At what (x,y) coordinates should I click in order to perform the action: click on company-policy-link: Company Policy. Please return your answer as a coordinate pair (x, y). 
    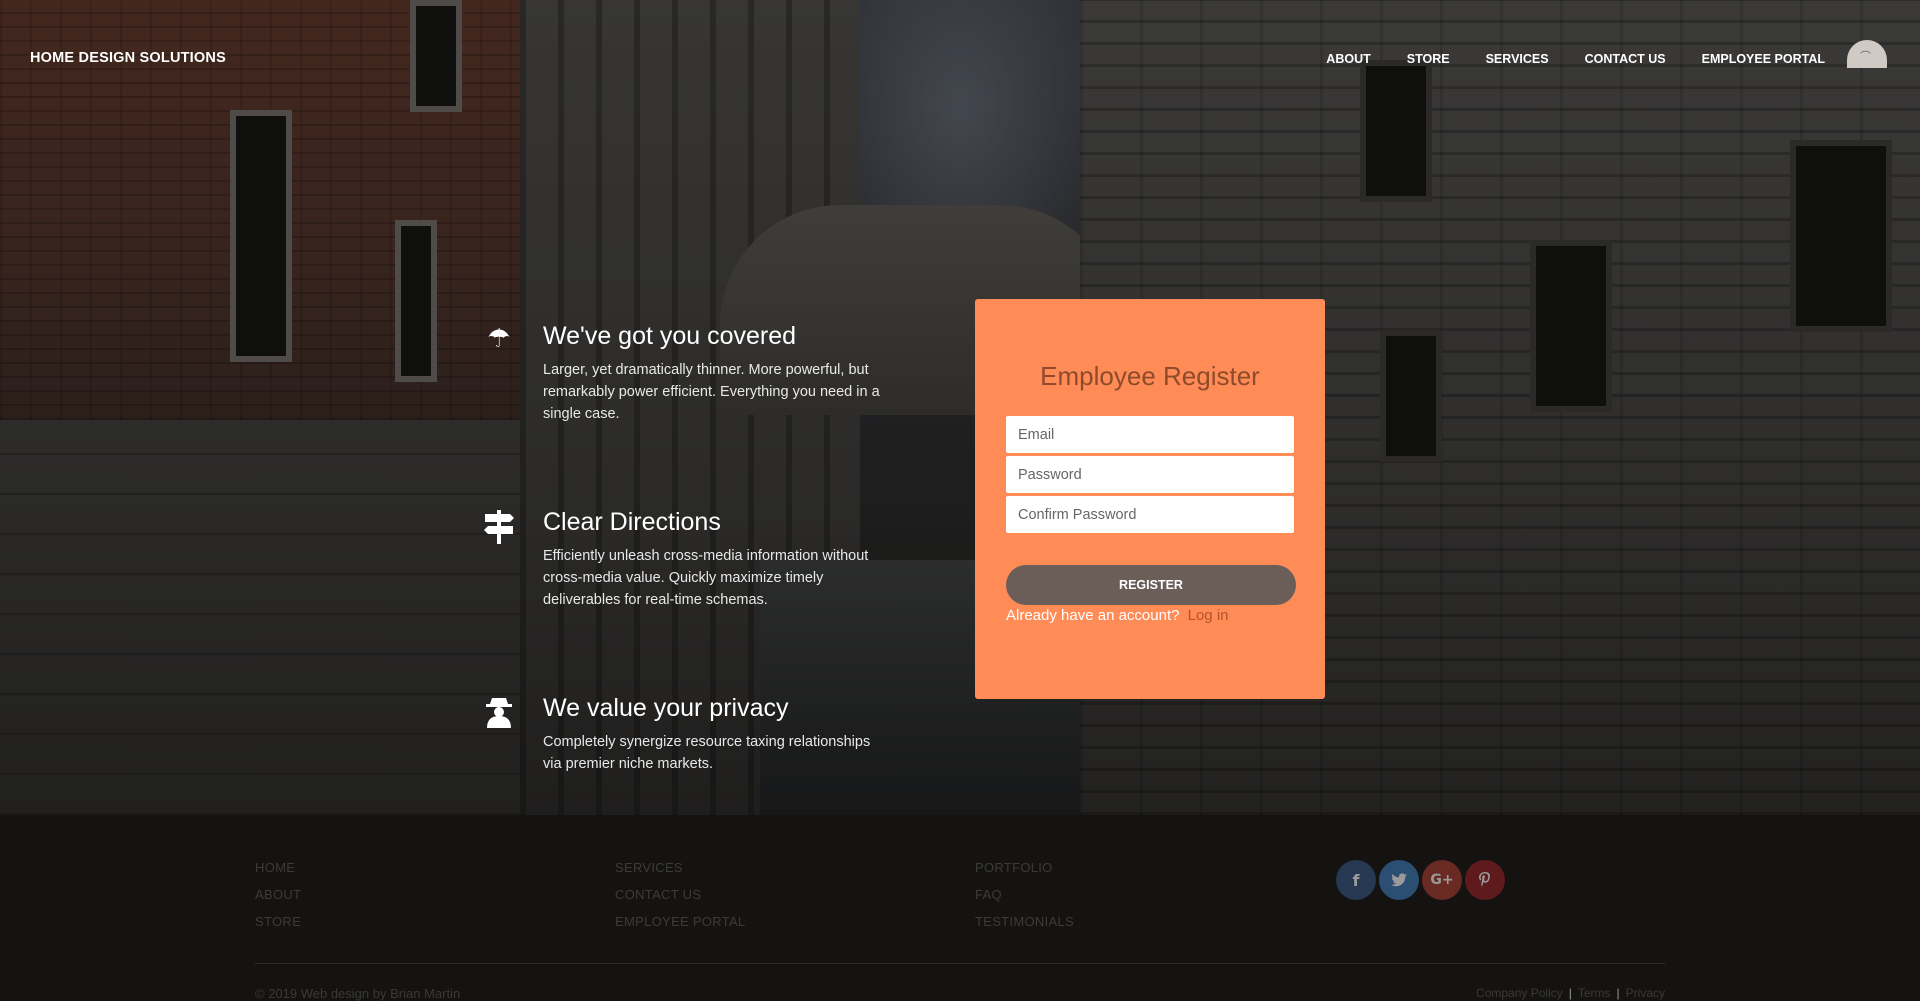
    Looking at the image, I should click on (1519, 993).